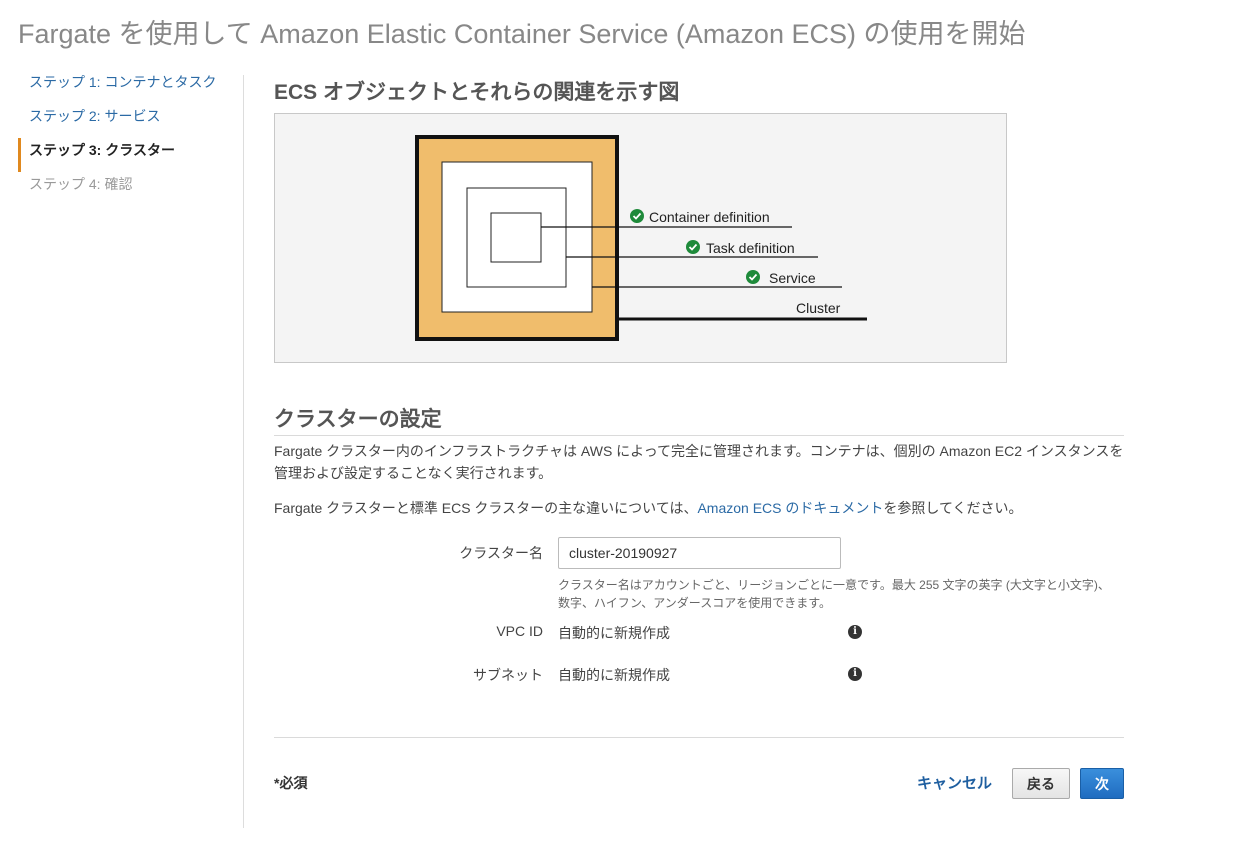 This screenshot has width=1235, height=850. I want to click on diagram-title: ECS オブジェクトとそれらの関連を示す図, so click(477, 92).